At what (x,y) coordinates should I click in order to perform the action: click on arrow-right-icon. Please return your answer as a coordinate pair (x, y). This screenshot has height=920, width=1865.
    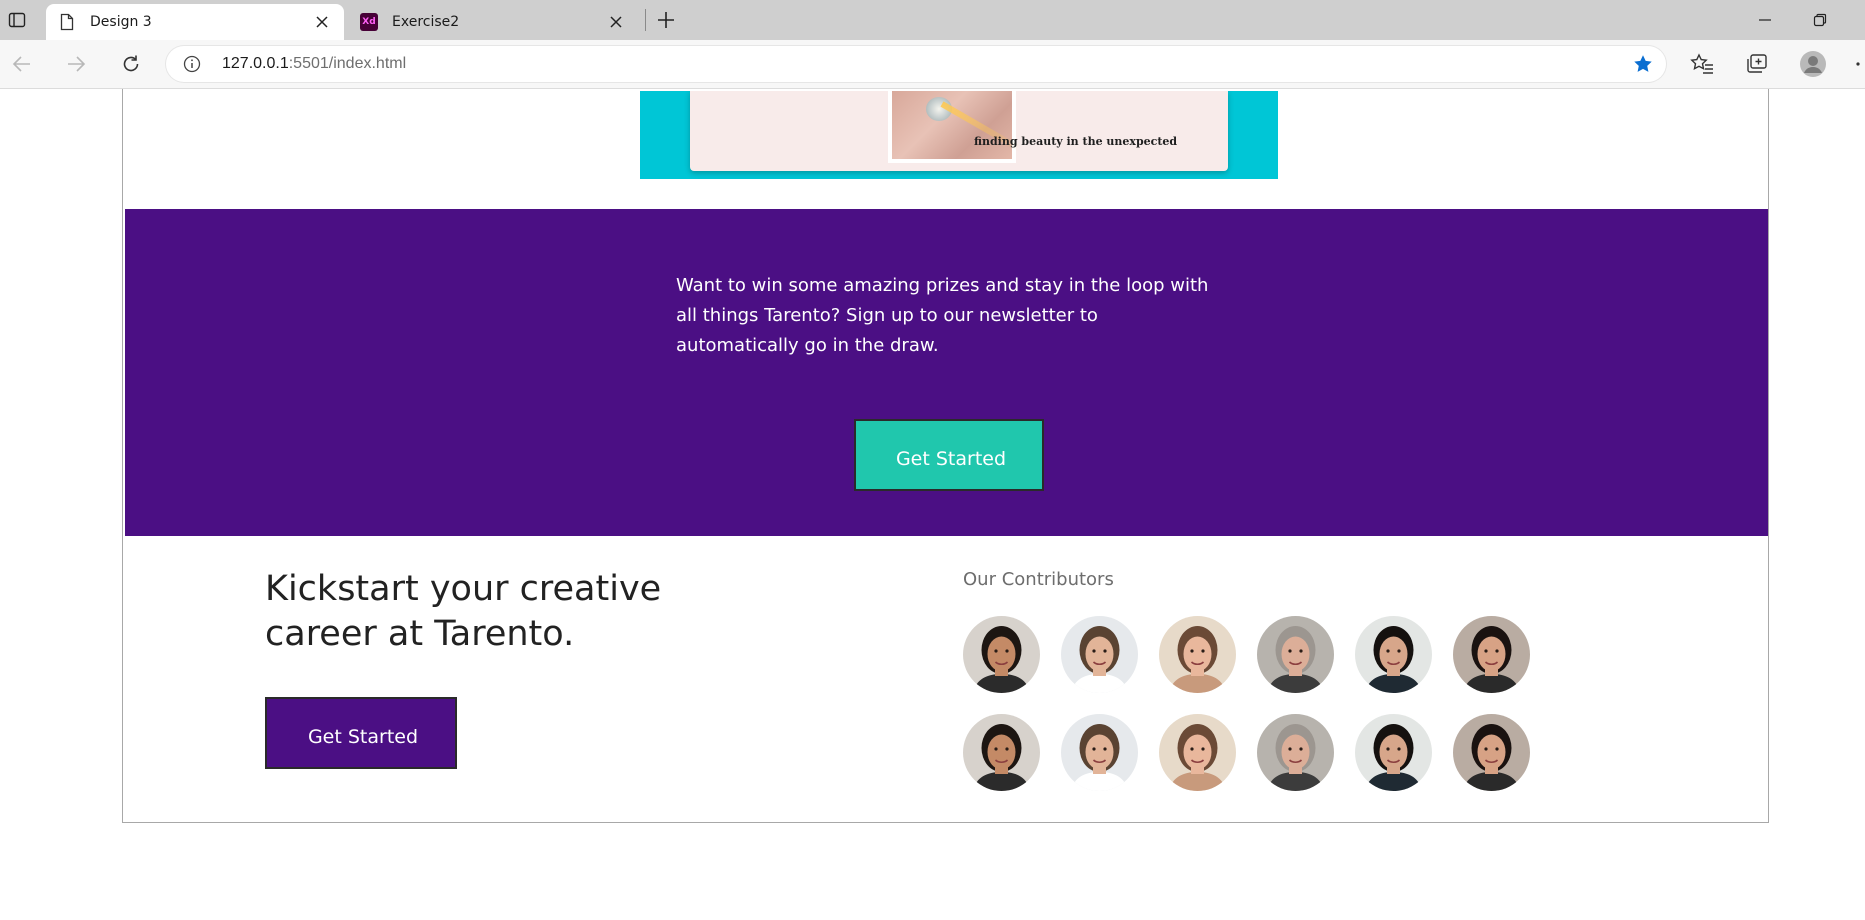
    Looking at the image, I should click on (77, 64).